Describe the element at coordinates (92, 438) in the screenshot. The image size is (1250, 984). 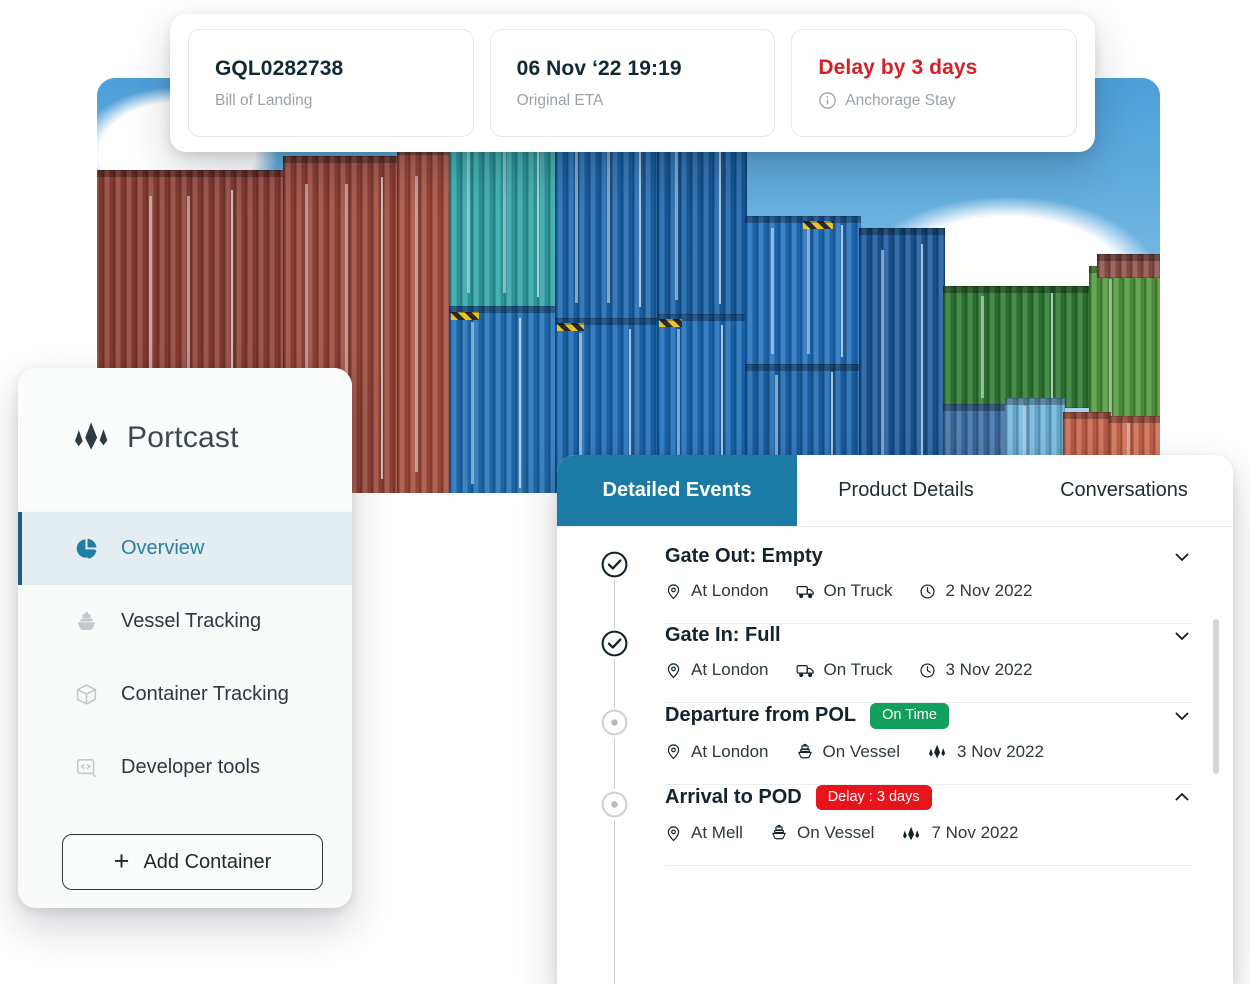
I see `portcast-logo-icon` at that location.